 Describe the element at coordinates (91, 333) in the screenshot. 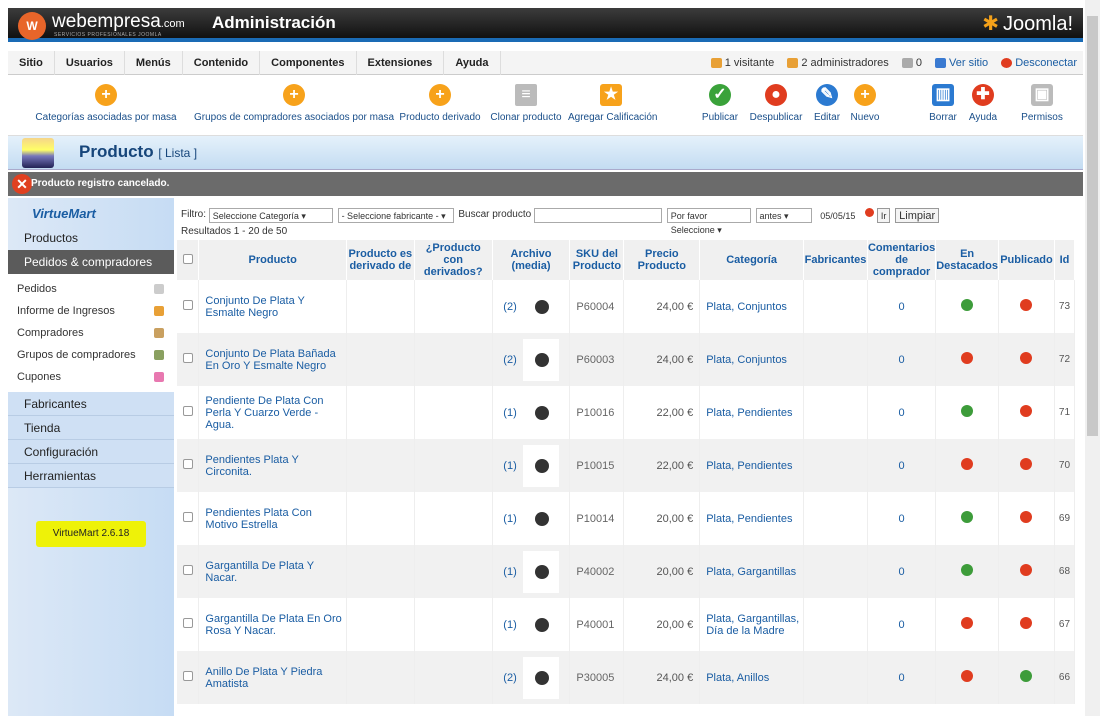

I see `sidebar-item-compradores: Compradores` at that location.